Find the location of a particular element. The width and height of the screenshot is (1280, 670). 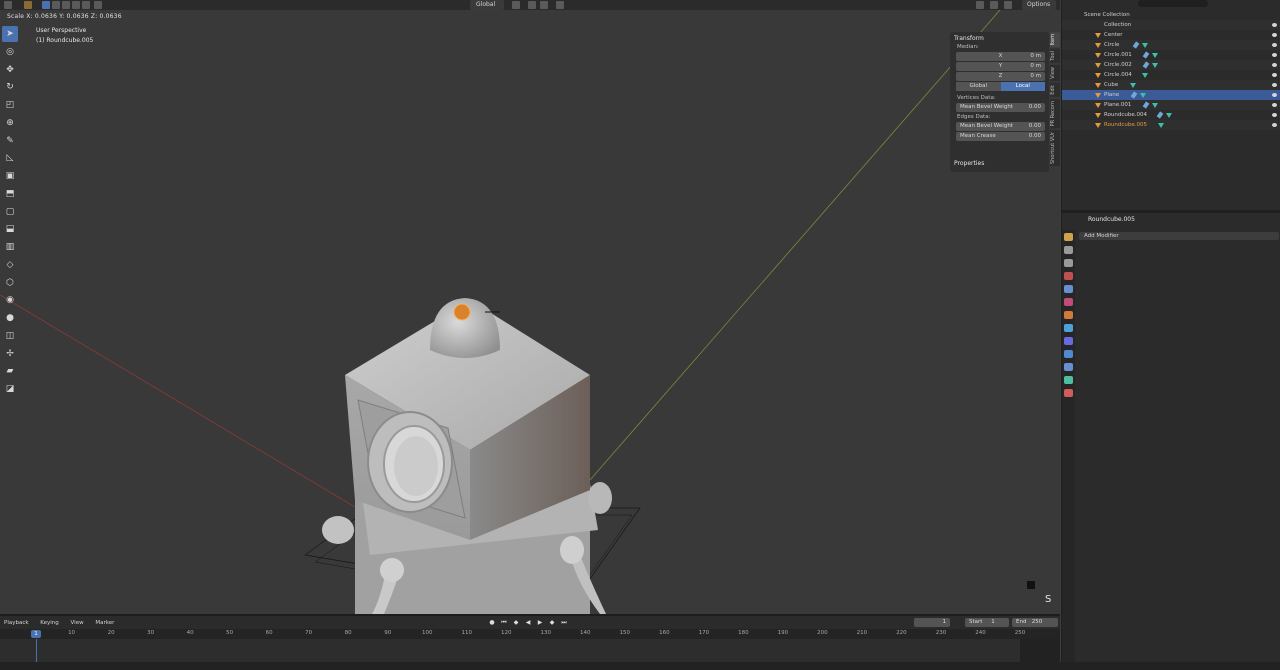

play-icon: ▶ is located at coordinates (540, 623).